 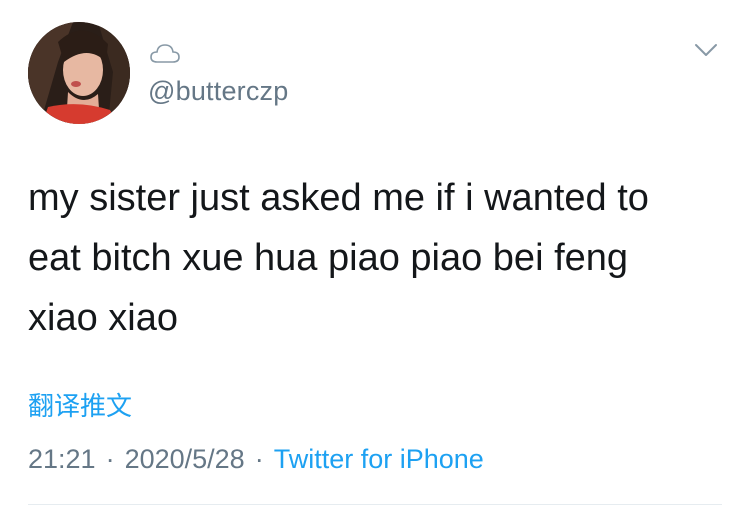 What do you see at coordinates (62, 459) in the screenshot?
I see `tweet-time: 21:21` at bounding box center [62, 459].